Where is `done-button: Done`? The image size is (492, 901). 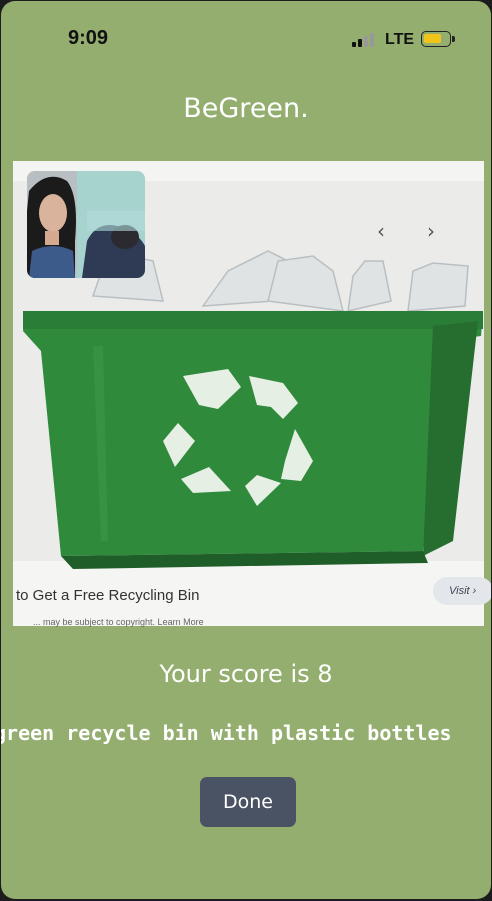 done-button: Done is located at coordinates (248, 802).